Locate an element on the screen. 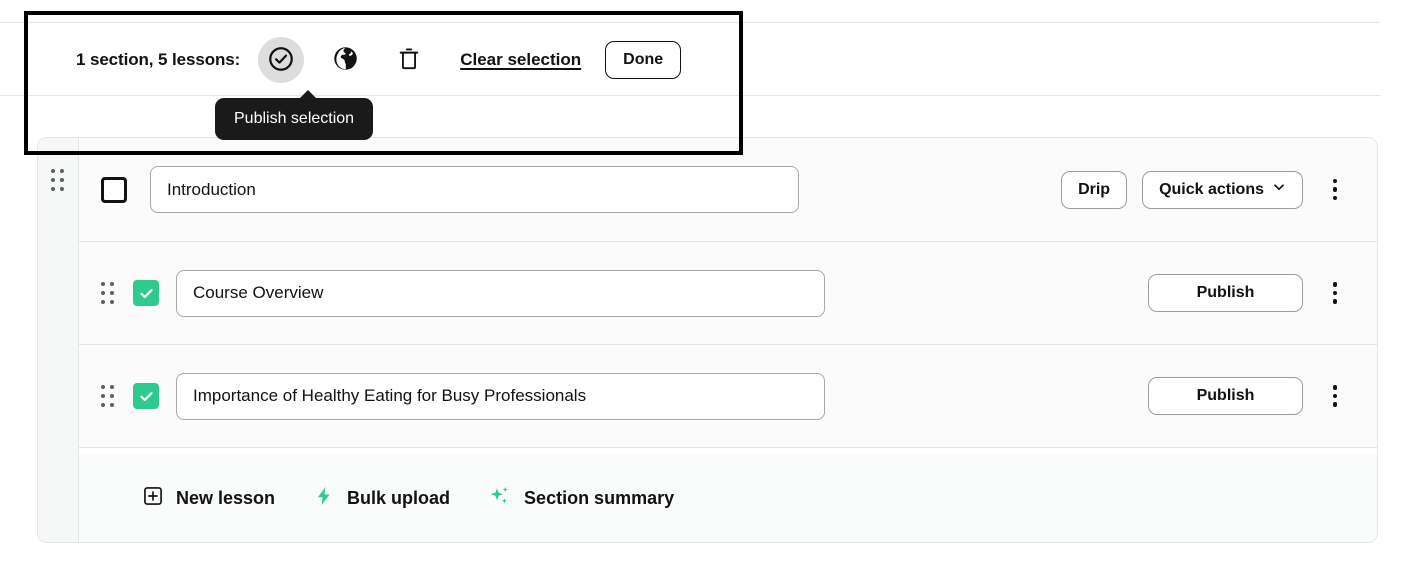 The height and width of the screenshot is (578, 1421). sparkles-icon is located at coordinates (500, 498).